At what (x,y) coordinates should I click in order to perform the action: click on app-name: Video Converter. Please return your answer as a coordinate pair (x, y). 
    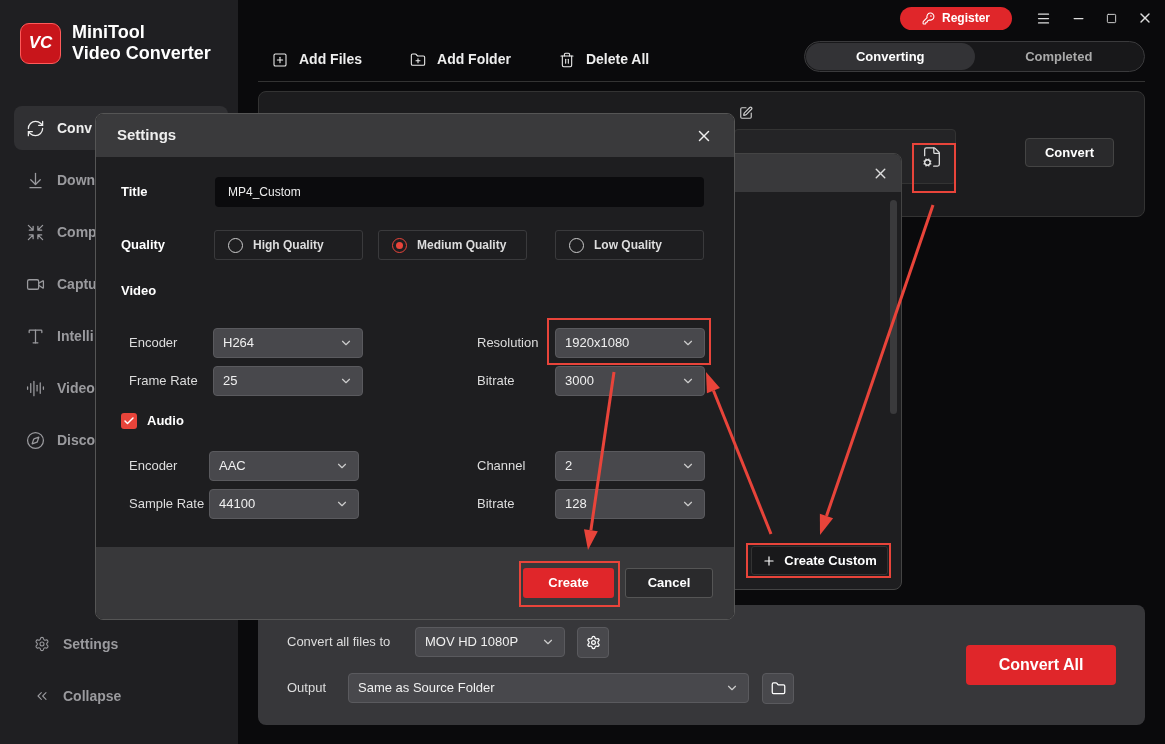
    Looking at the image, I should click on (141, 53).